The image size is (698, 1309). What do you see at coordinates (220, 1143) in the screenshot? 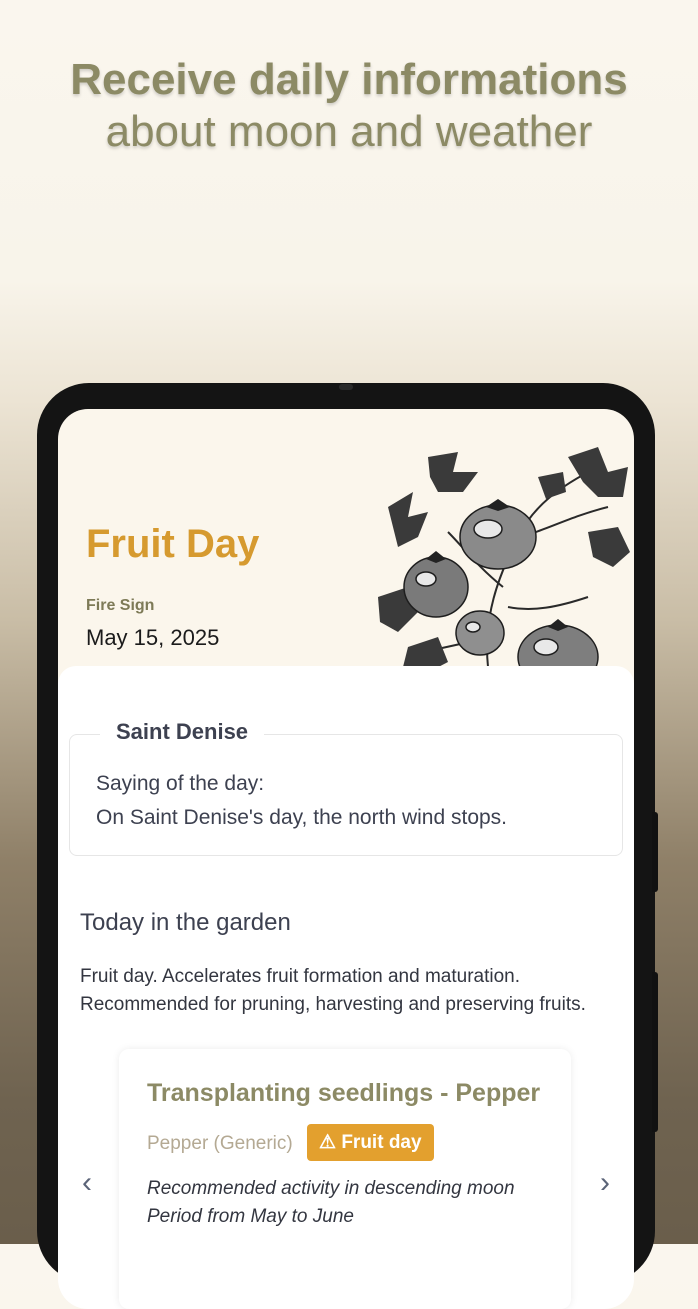
I see `activity-variety: Pepper (Generic)` at bounding box center [220, 1143].